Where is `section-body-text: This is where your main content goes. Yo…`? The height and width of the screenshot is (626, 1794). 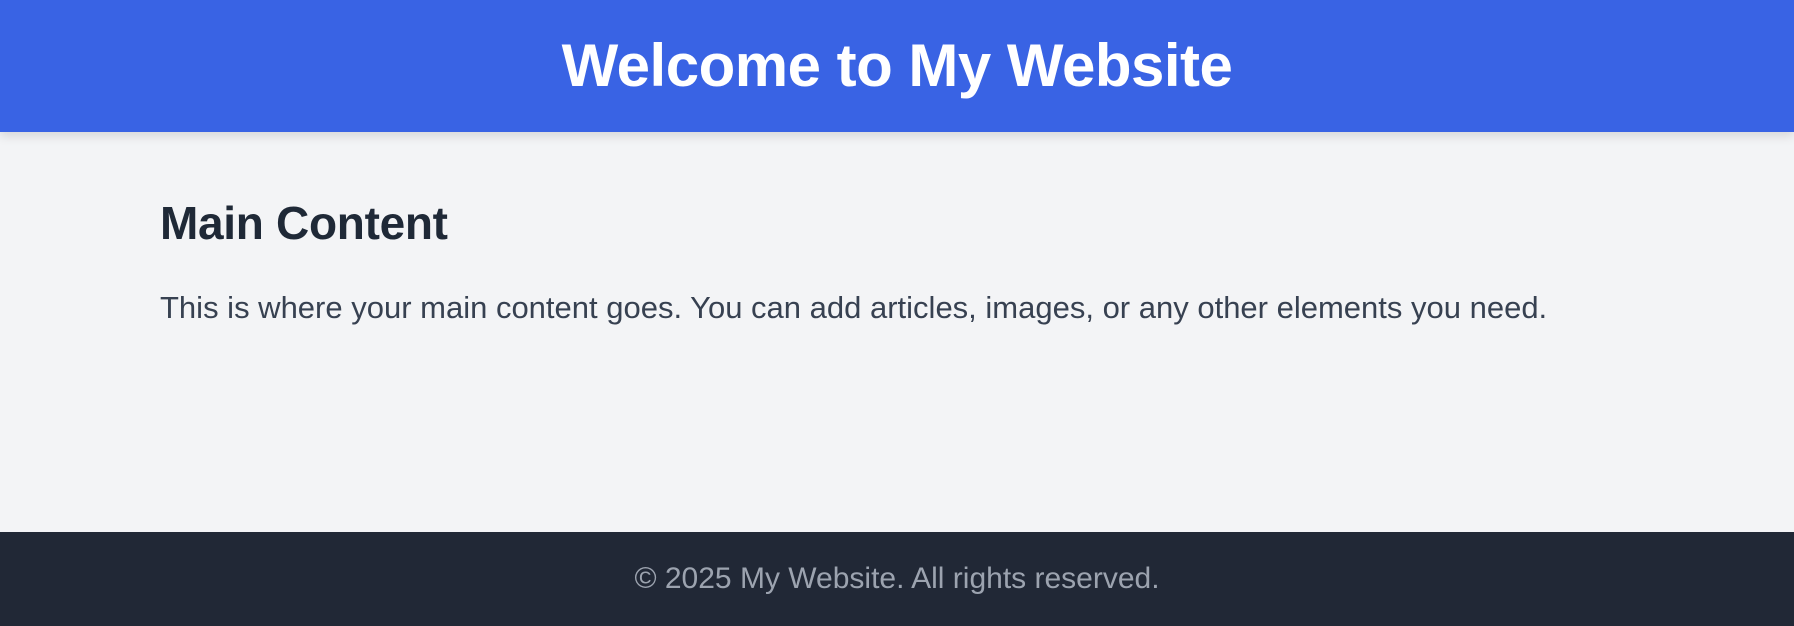 section-body-text: This is where your main content goes. Yo… is located at coordinates (854, 308).